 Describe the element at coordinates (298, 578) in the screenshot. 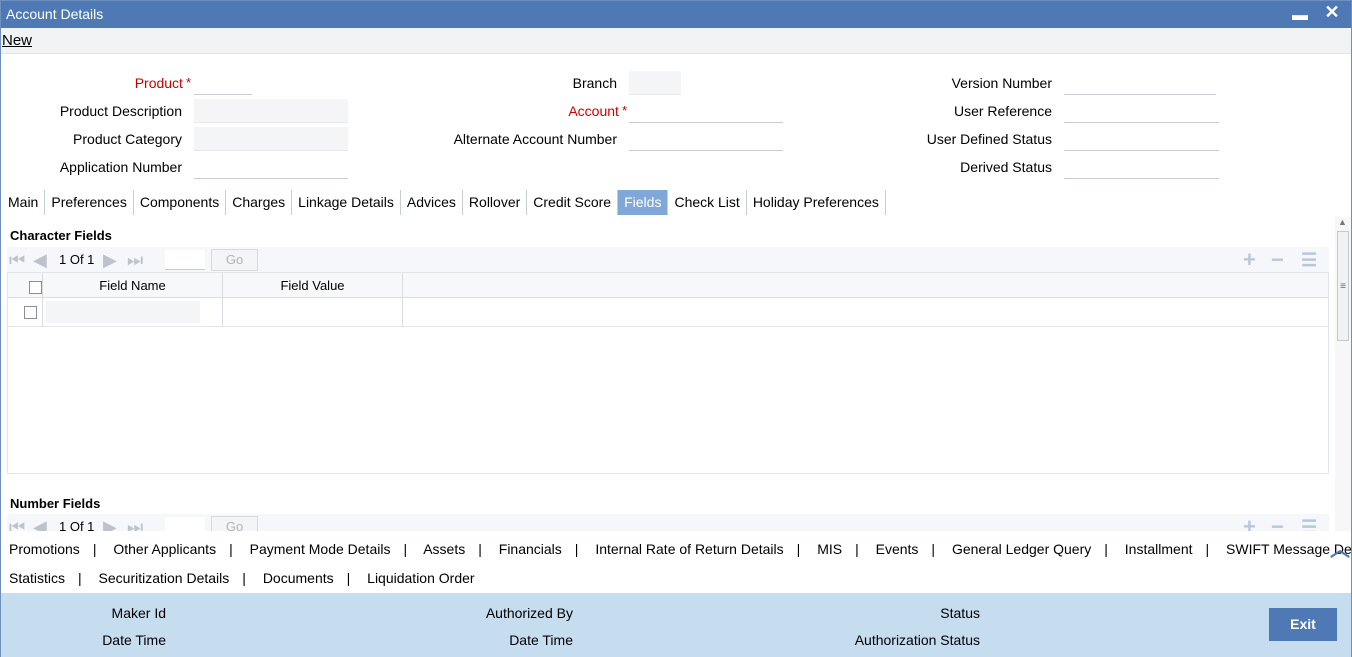

I see `link-documents: Documents` at that location.